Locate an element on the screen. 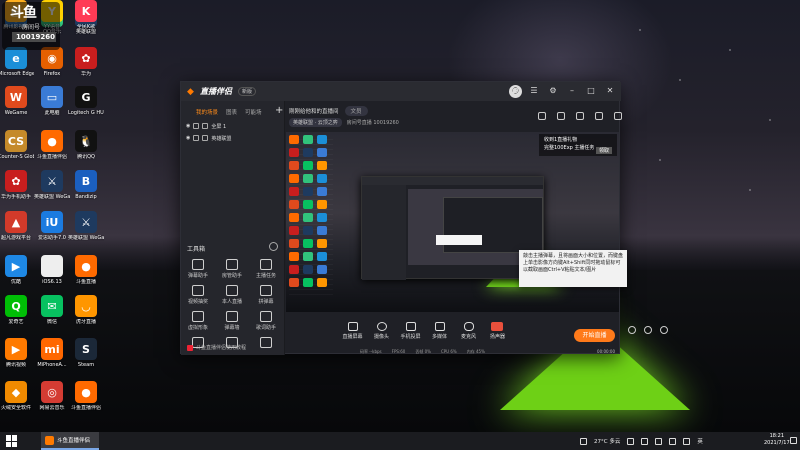 This screenshot has width=800, height=450. tutorial-link: 斗鱼直播伴侣使用教程 is located at coordinates (216, 347).